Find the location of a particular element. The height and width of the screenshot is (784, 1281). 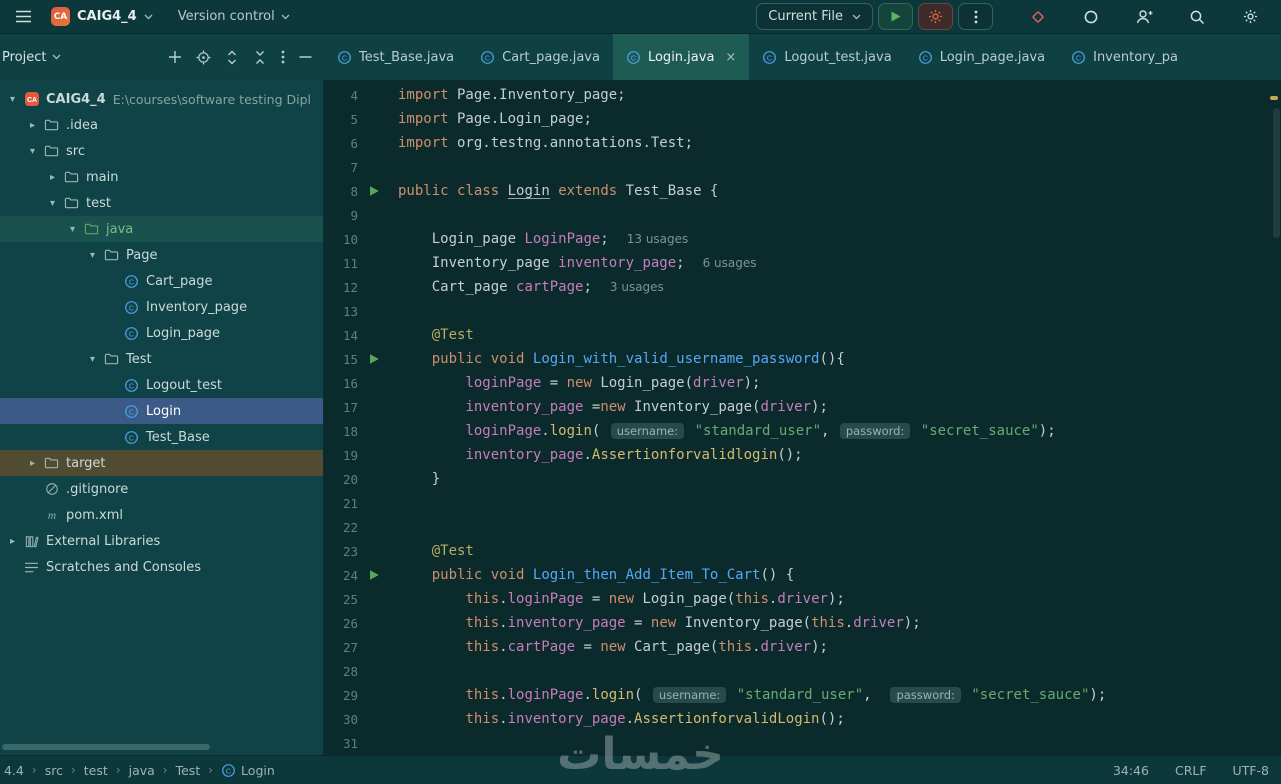

close-icon: × is located at coordinates (730, 57).